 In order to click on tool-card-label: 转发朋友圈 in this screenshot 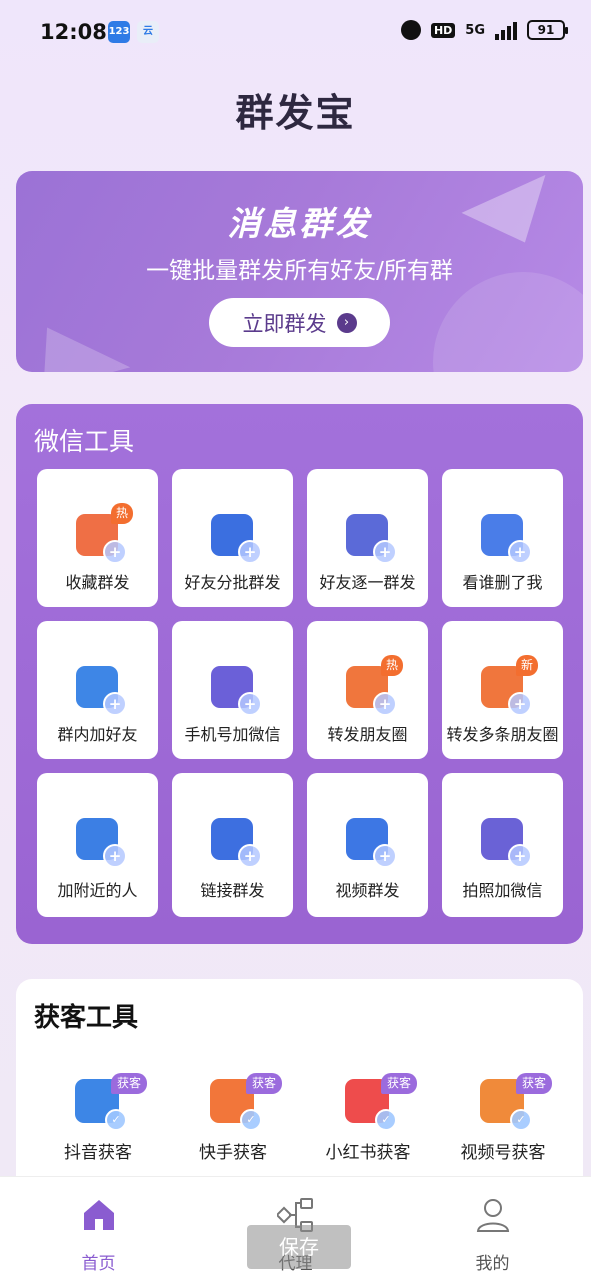, I will do `click(367, 734)`.